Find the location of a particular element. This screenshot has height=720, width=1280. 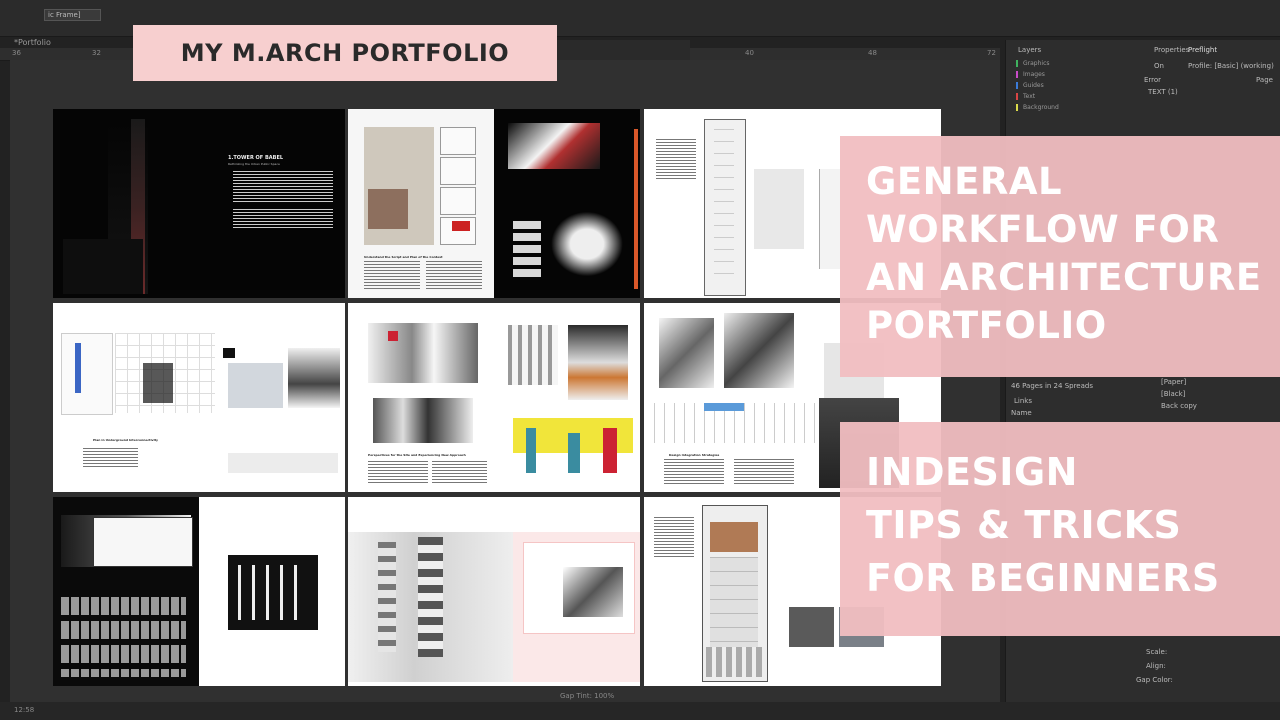

swatch-paper: [Paper] is located at coordinates (1173, 382).